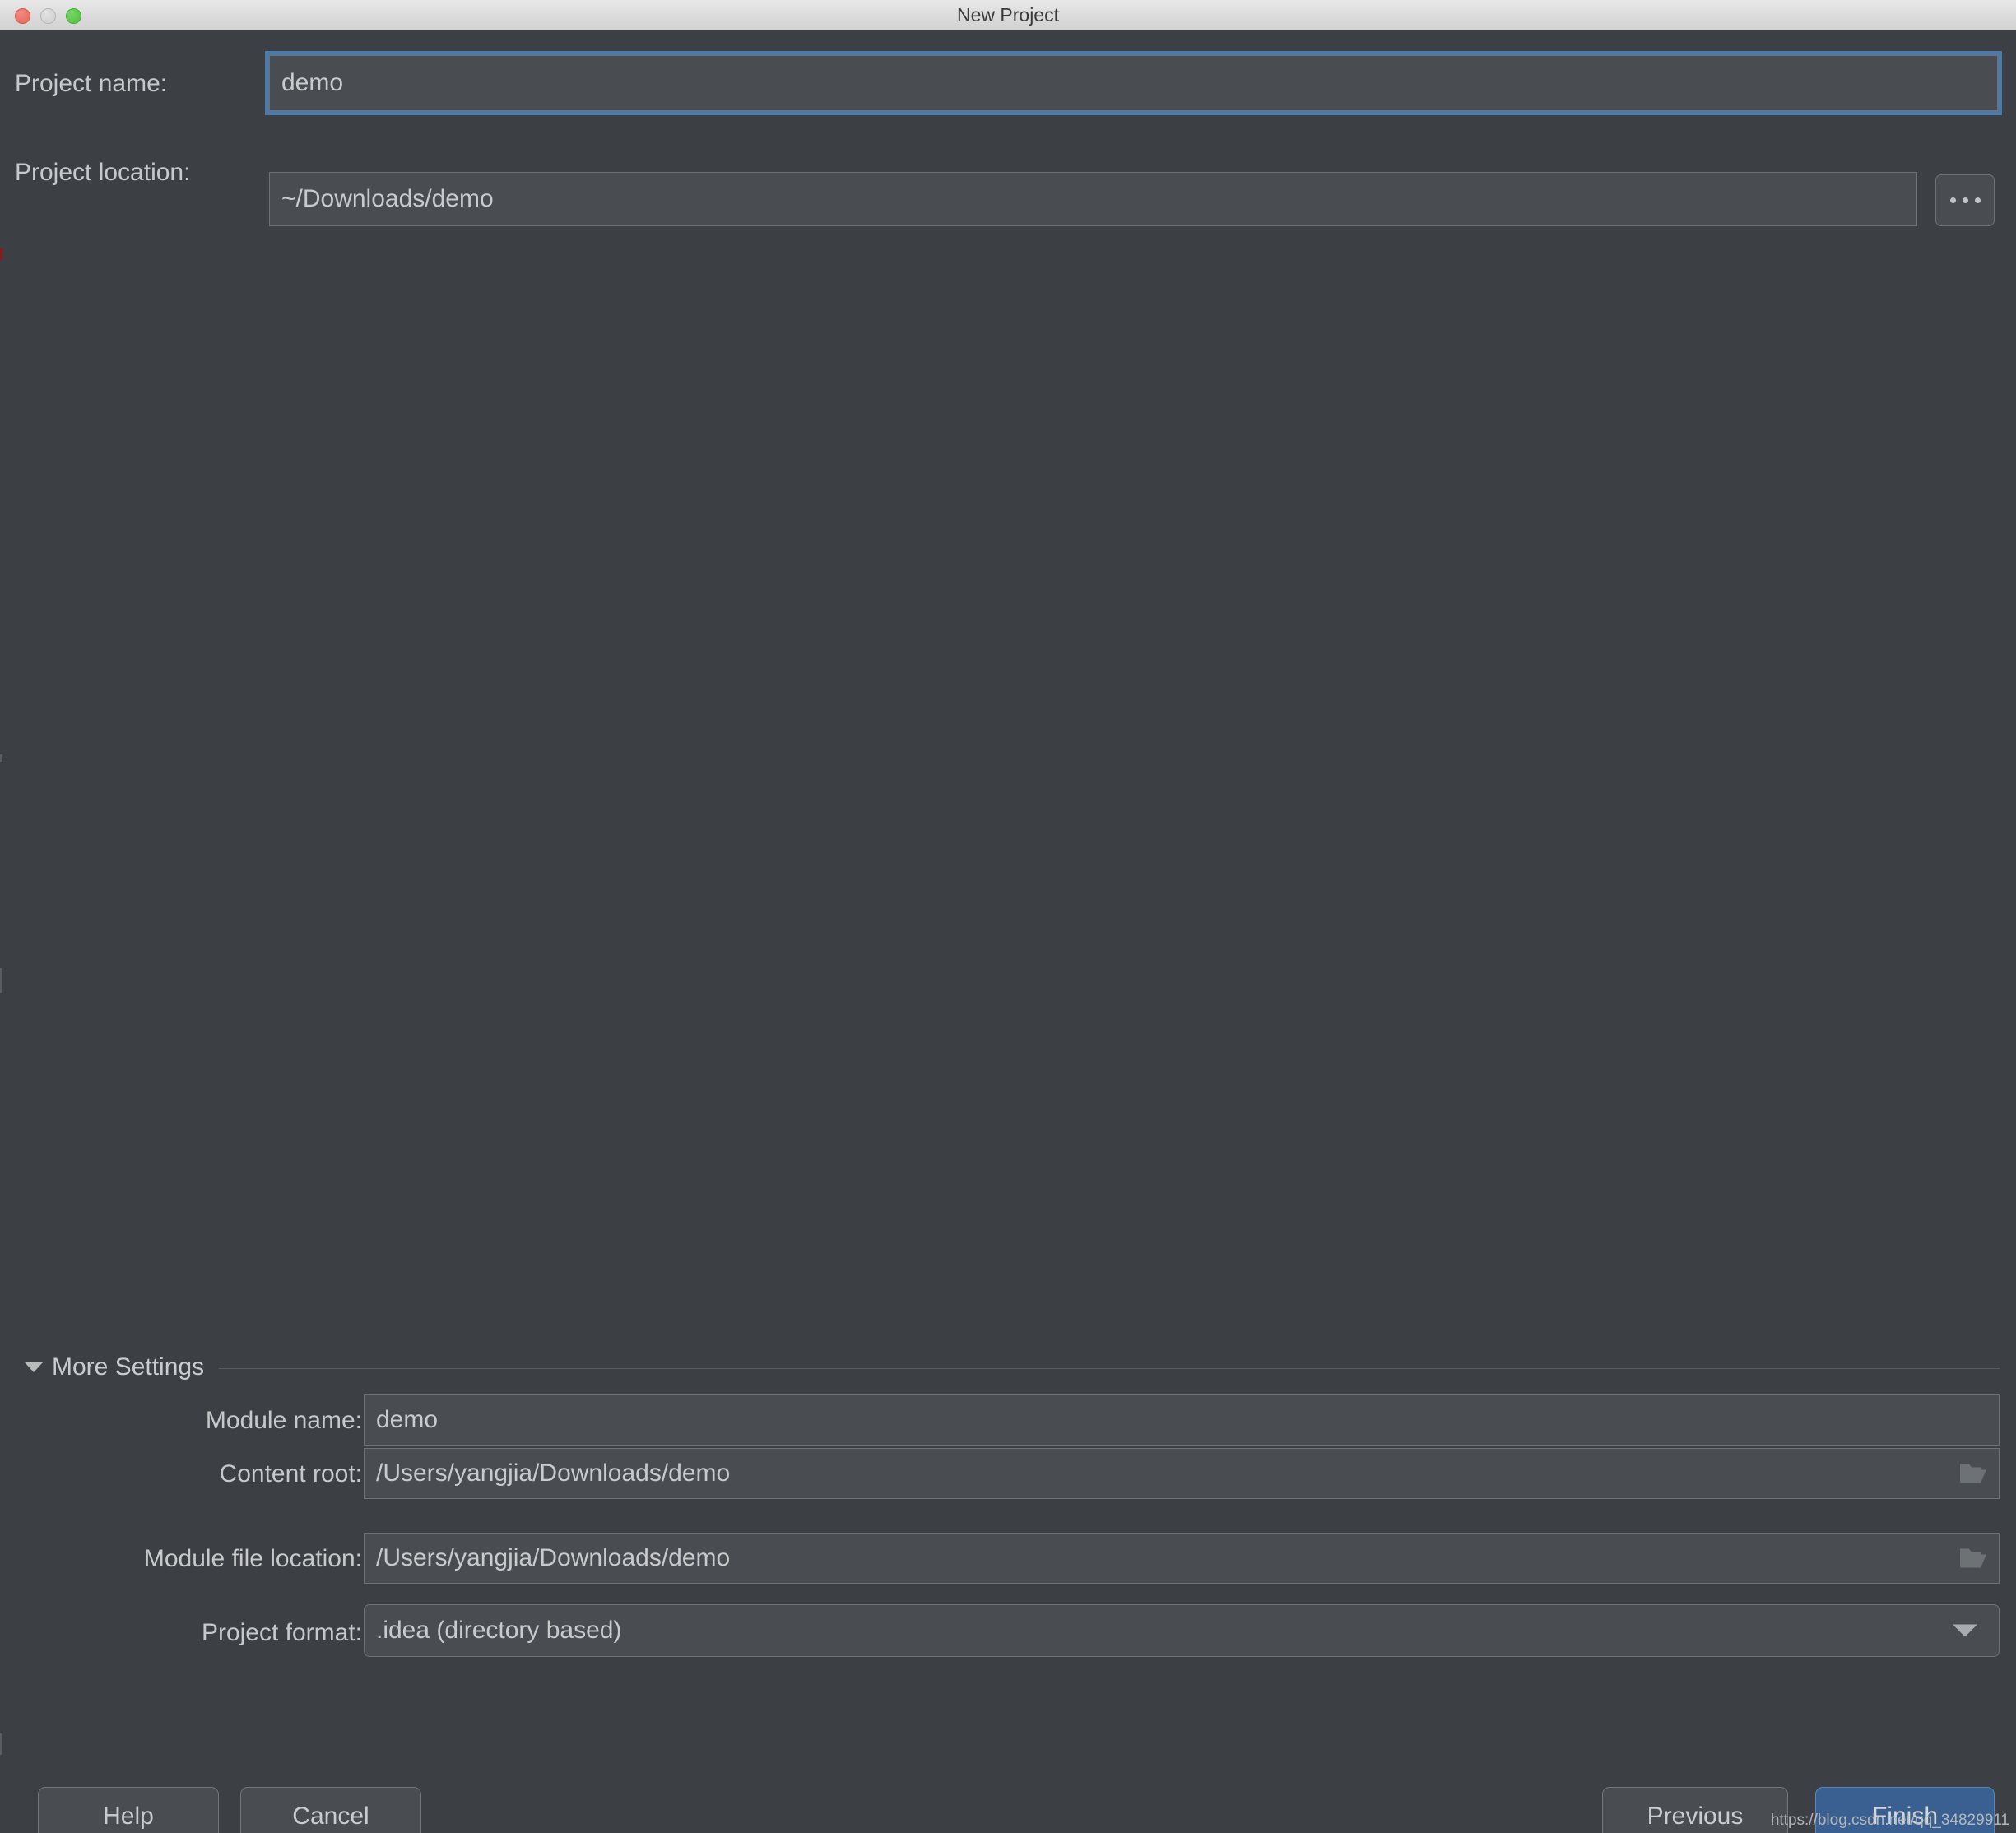  What do you see at coordinates (1182, 1558) in the screenshot?
I see `module-file-location-input: /Users/yangjia/Downloads/demo` at bounding box center [1182, 1558].